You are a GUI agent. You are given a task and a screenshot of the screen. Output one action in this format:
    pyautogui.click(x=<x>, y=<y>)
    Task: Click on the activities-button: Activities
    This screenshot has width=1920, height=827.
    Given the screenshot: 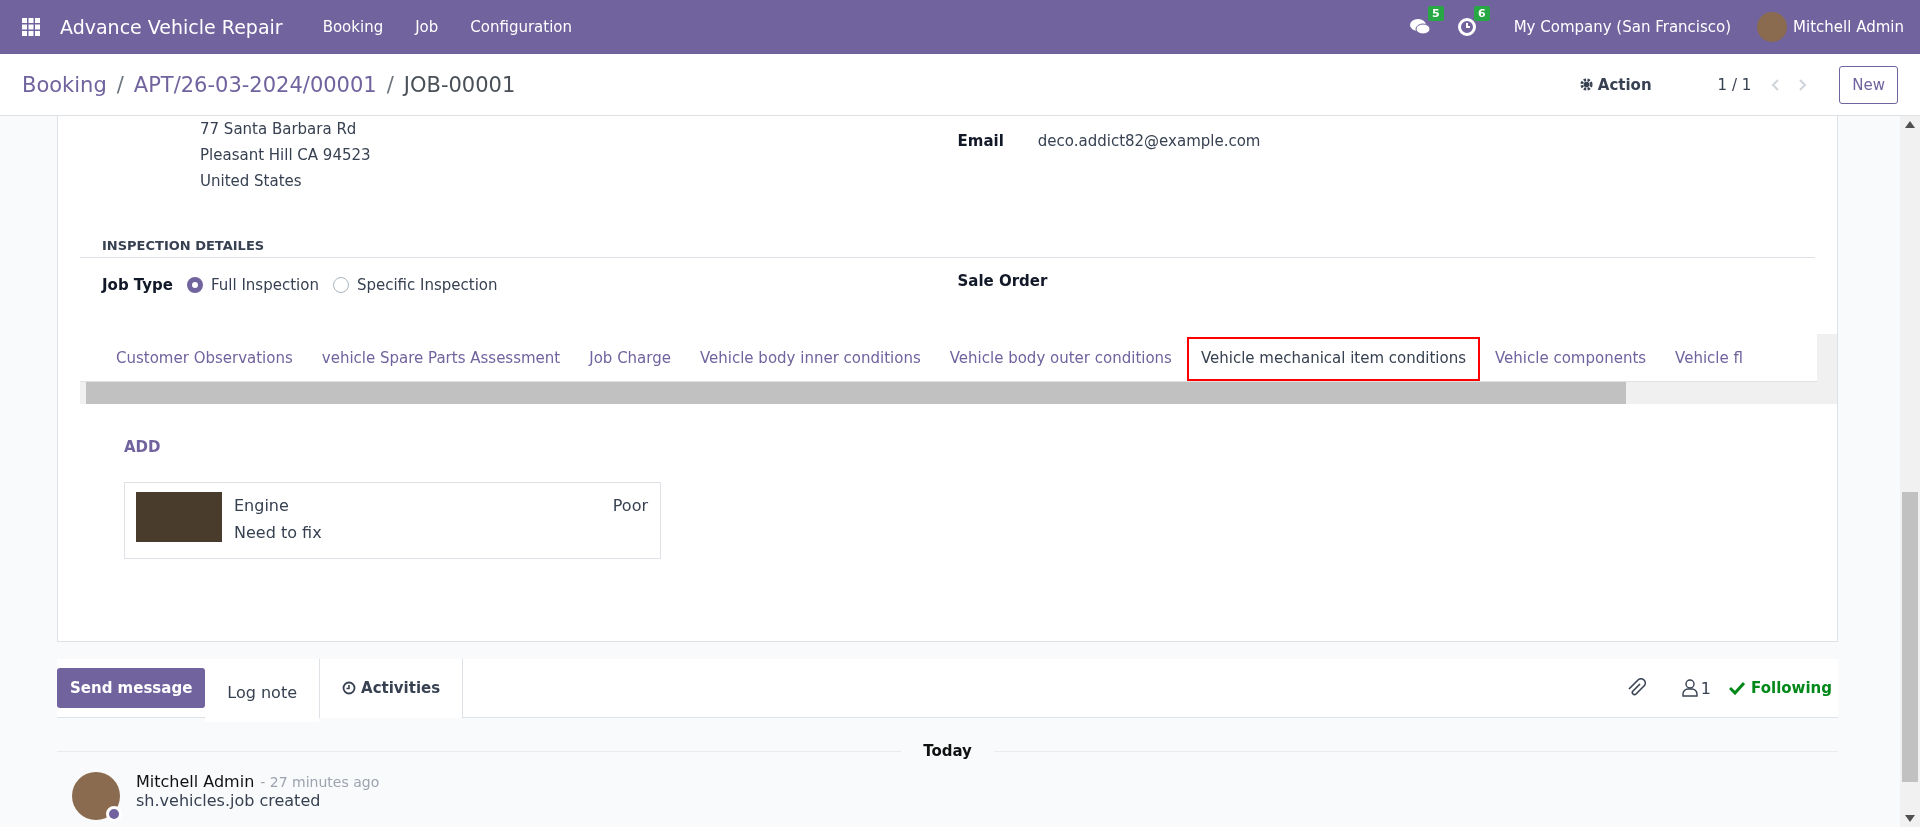 What is the action you would take?
    pyautogui.click(x=391, y=688)
    